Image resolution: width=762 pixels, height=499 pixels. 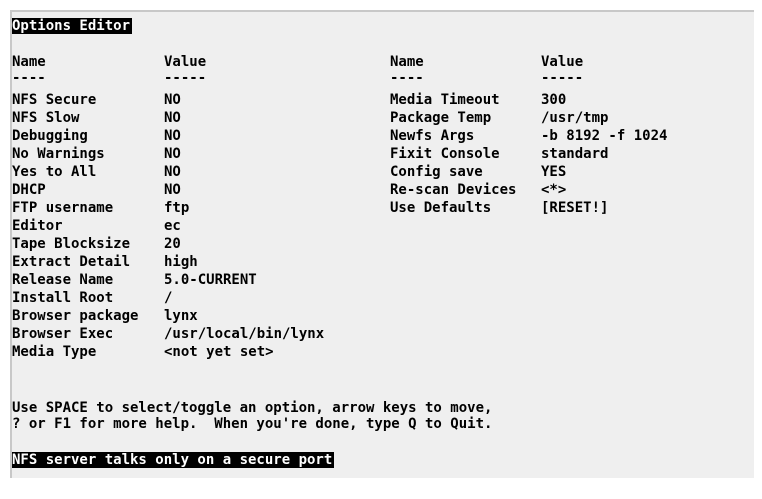 I want to click on option-value: 20, so click(x=172, y=244).